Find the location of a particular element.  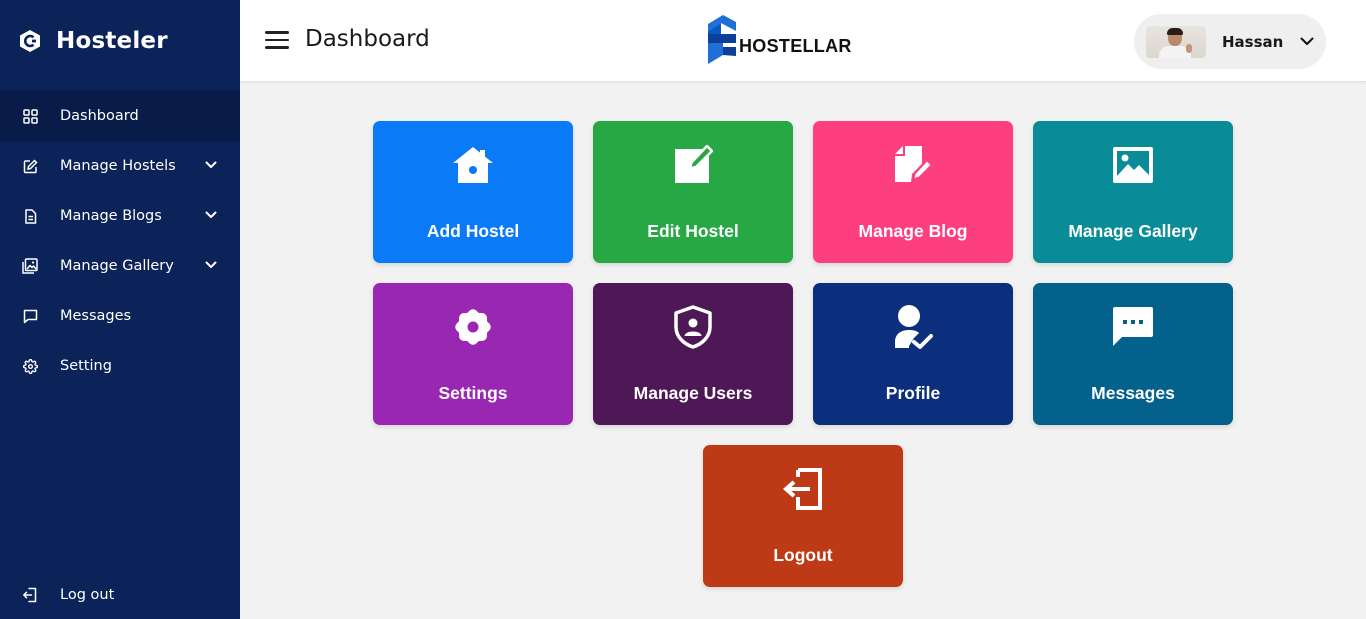

edit-icon is located at coordinates (30, 166).